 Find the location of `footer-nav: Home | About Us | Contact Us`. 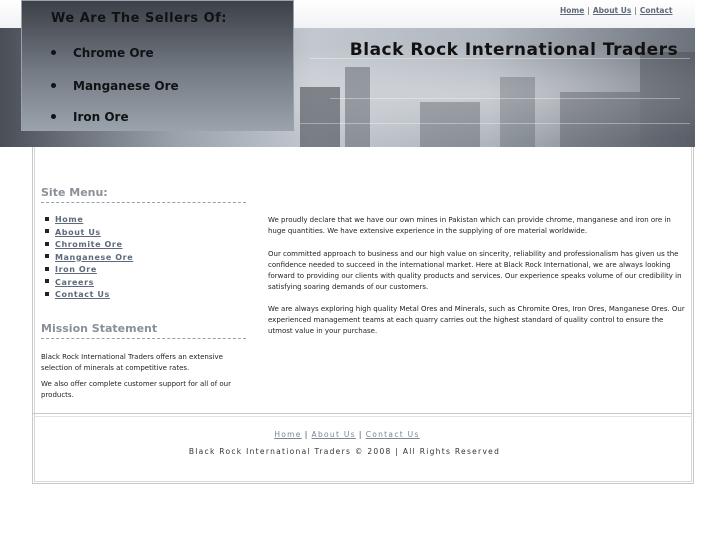

footer-nav: Home | About Us | Contact Us is located at coordinates (347, 434).